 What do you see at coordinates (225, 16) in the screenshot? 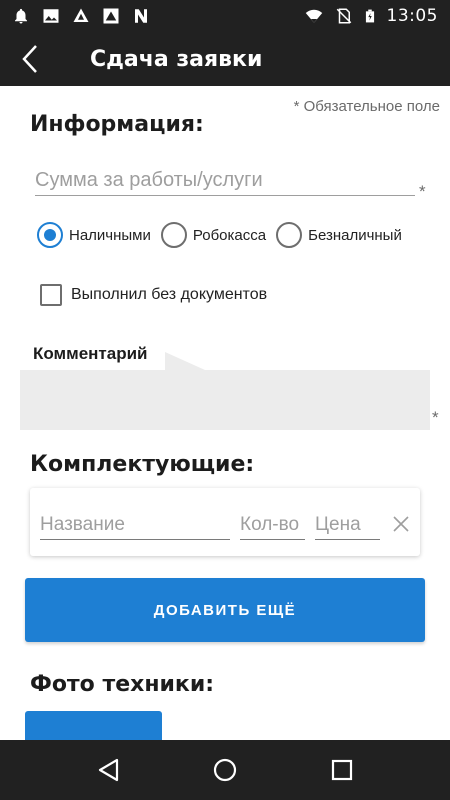
I see `status-bar: 13:05` at bounding box center [225, 16].